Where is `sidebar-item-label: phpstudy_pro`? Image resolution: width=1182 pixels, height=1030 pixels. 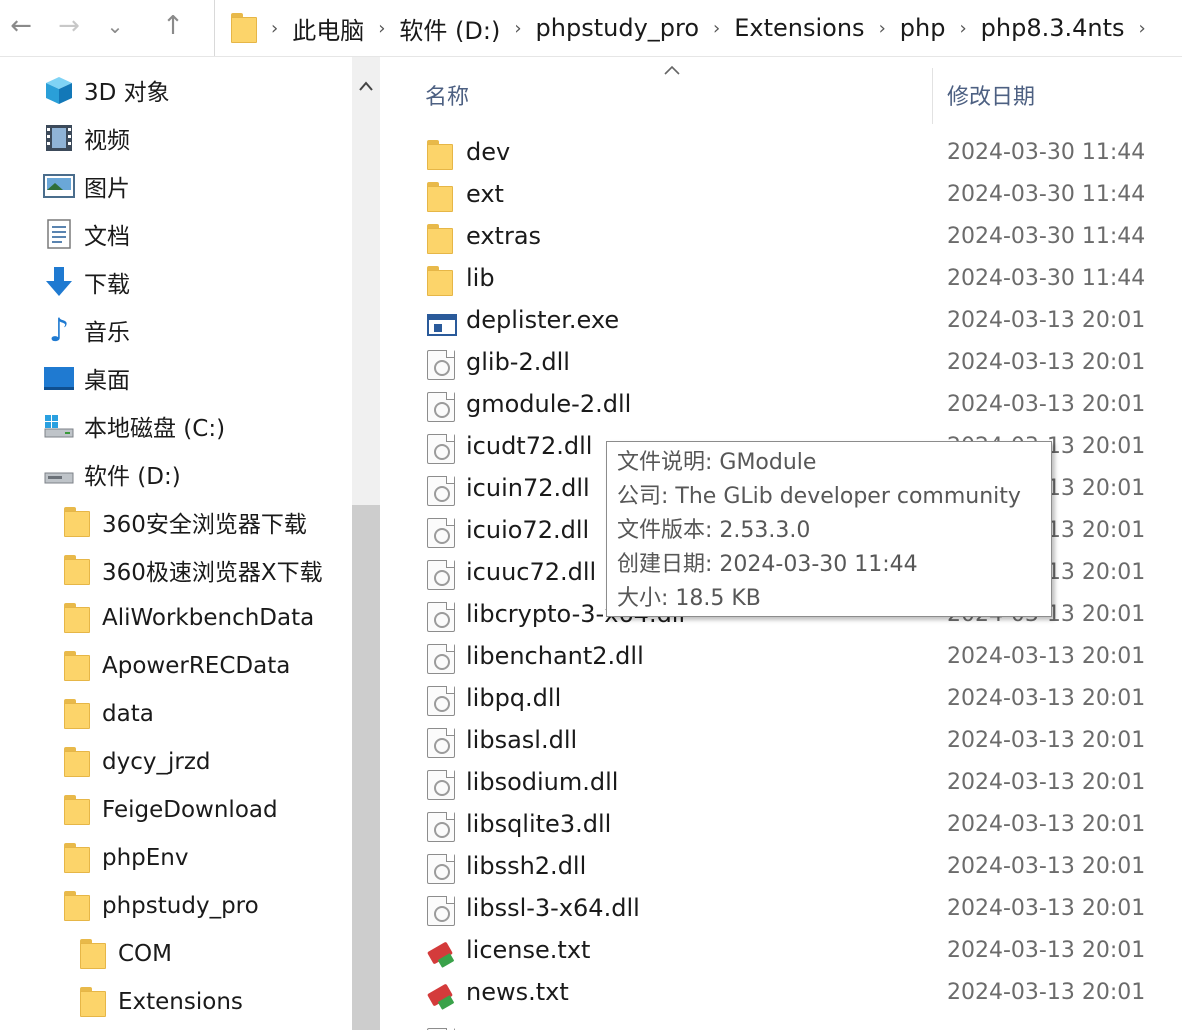 sidebar-item-label: phpstudy_pro is located at coordinates (180, 906).